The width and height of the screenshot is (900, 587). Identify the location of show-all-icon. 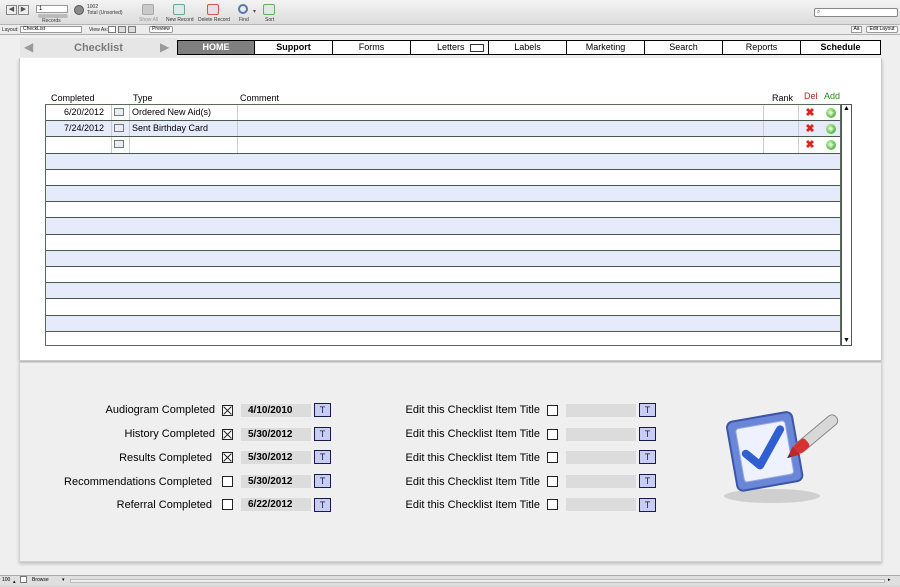
(148, 9).